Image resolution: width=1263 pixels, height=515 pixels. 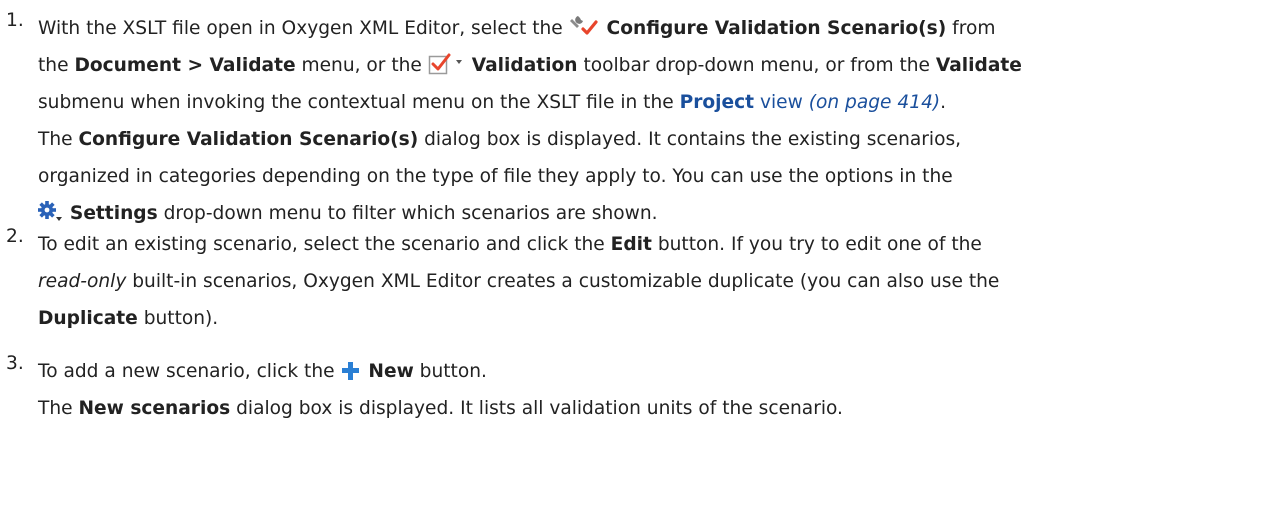 What do you see at coordinates (88, 318) in the screenshot?
I see `duplicate-button-label: Duplicate` at bounding box center [88, 318].